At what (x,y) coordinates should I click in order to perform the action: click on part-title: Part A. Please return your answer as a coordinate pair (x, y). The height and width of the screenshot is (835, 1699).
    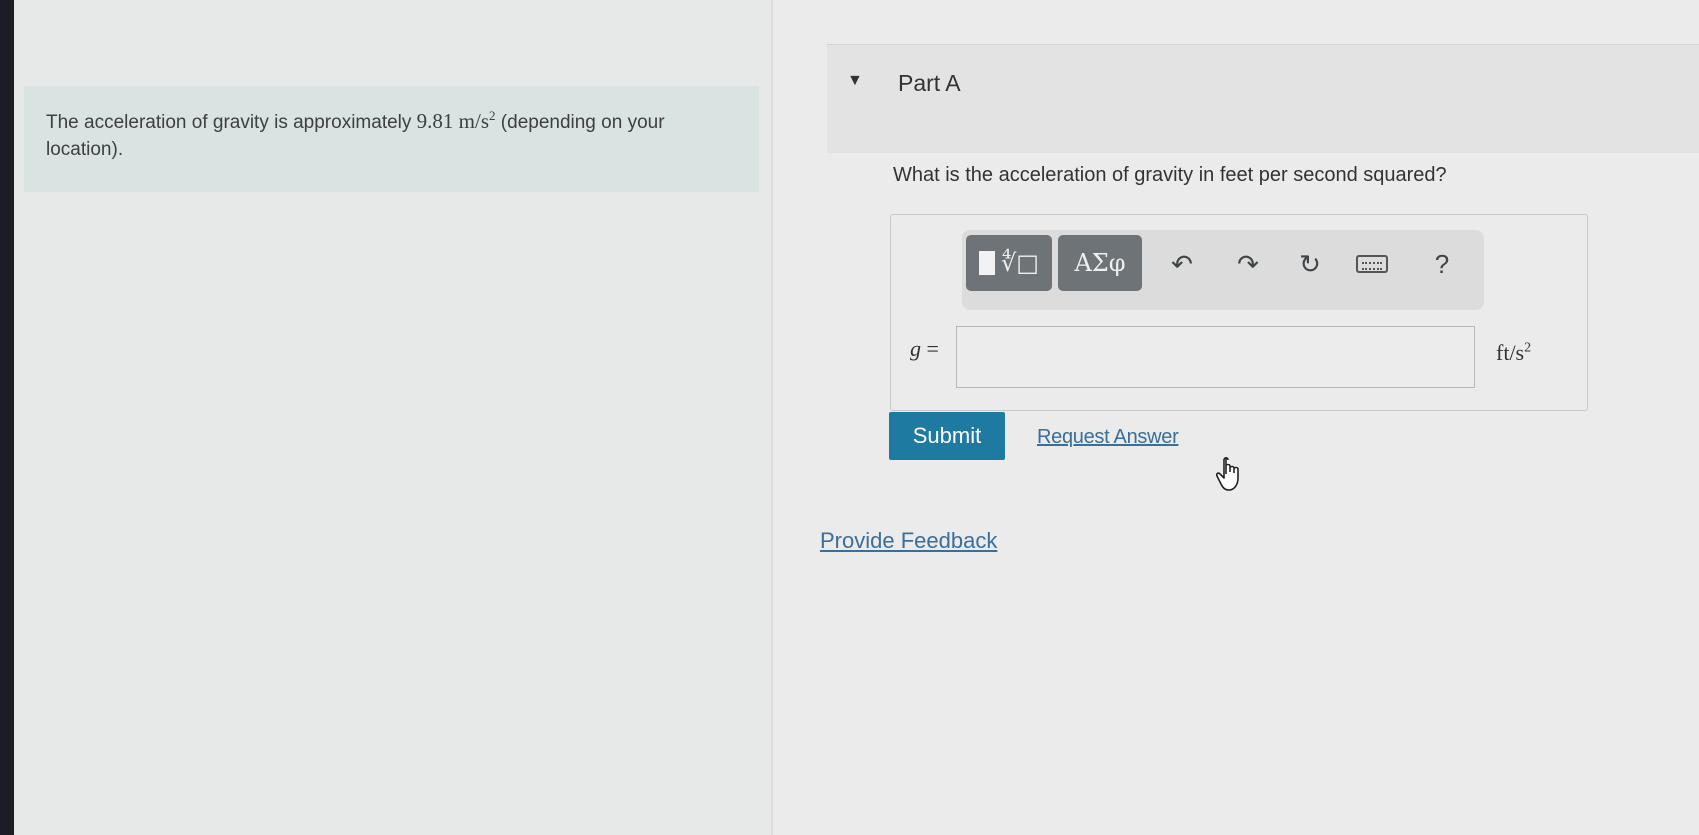
    Looking at the image, I should click on (929, 83).